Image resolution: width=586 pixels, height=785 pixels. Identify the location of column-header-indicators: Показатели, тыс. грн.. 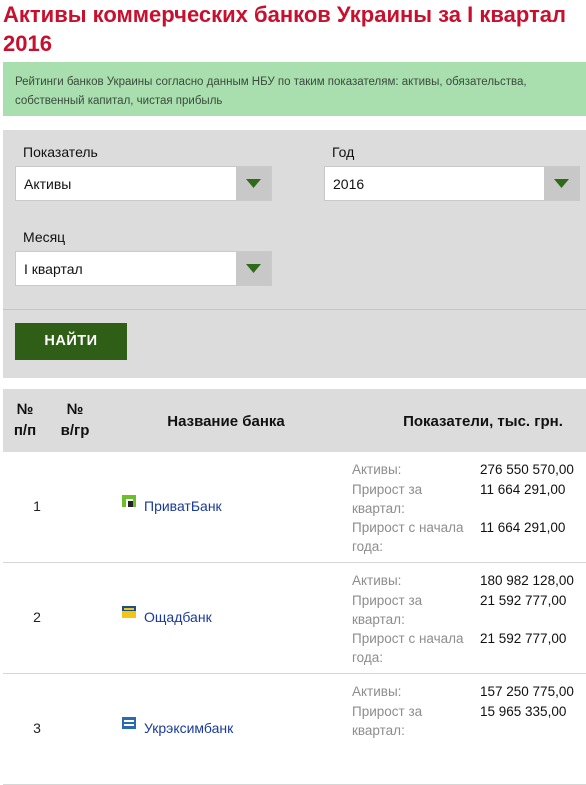
(483, 421).